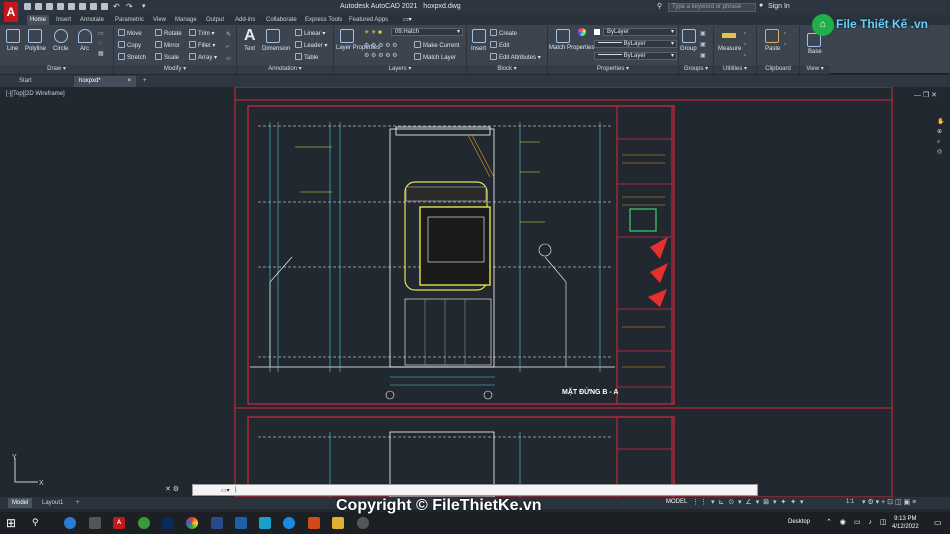 The height and width of the screenshot is (534, 950). Describe the element at coordinates (563, 36) in the screenshot. I see `match-properties-icon` at that location.